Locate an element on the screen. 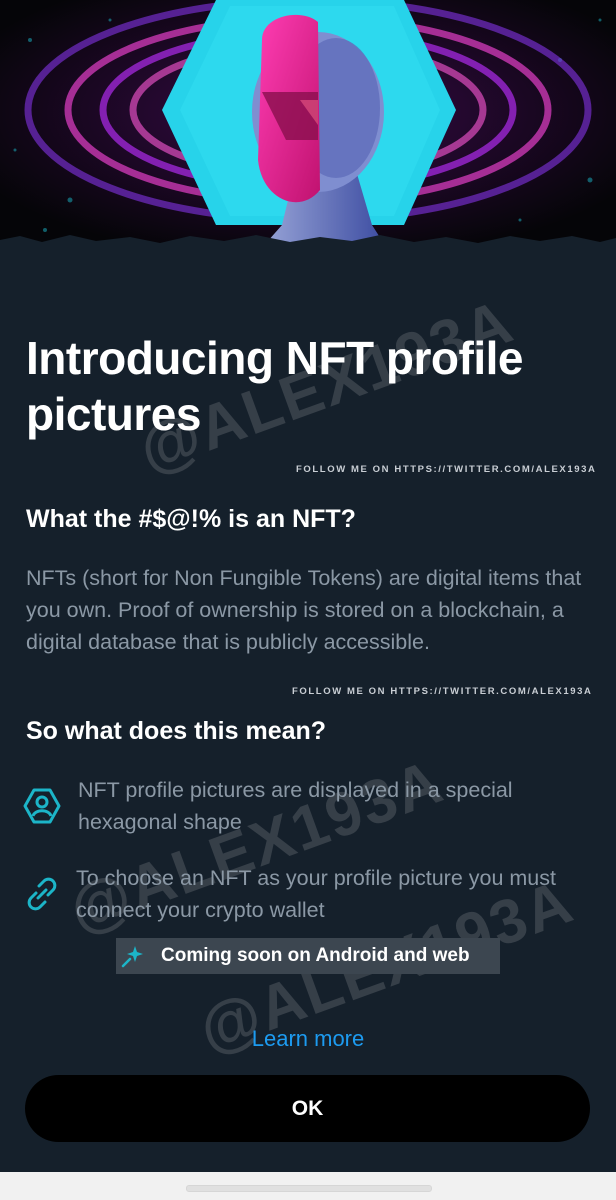 The width and height of the screenshot is (616, 1200). coming-soon-banner: Coming soon on Android and web is located at coordinates (308, 956).